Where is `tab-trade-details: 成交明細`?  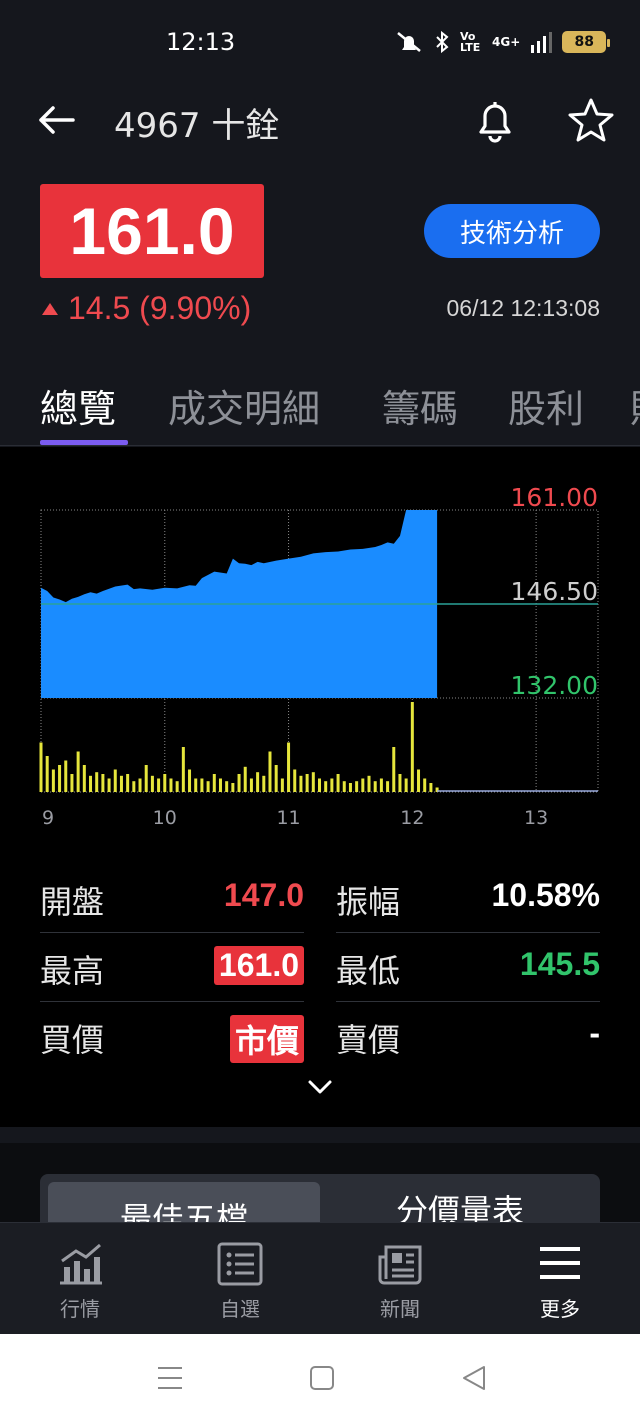
tab-trade-details: 成交明細 is located at coordinates (244, 405).